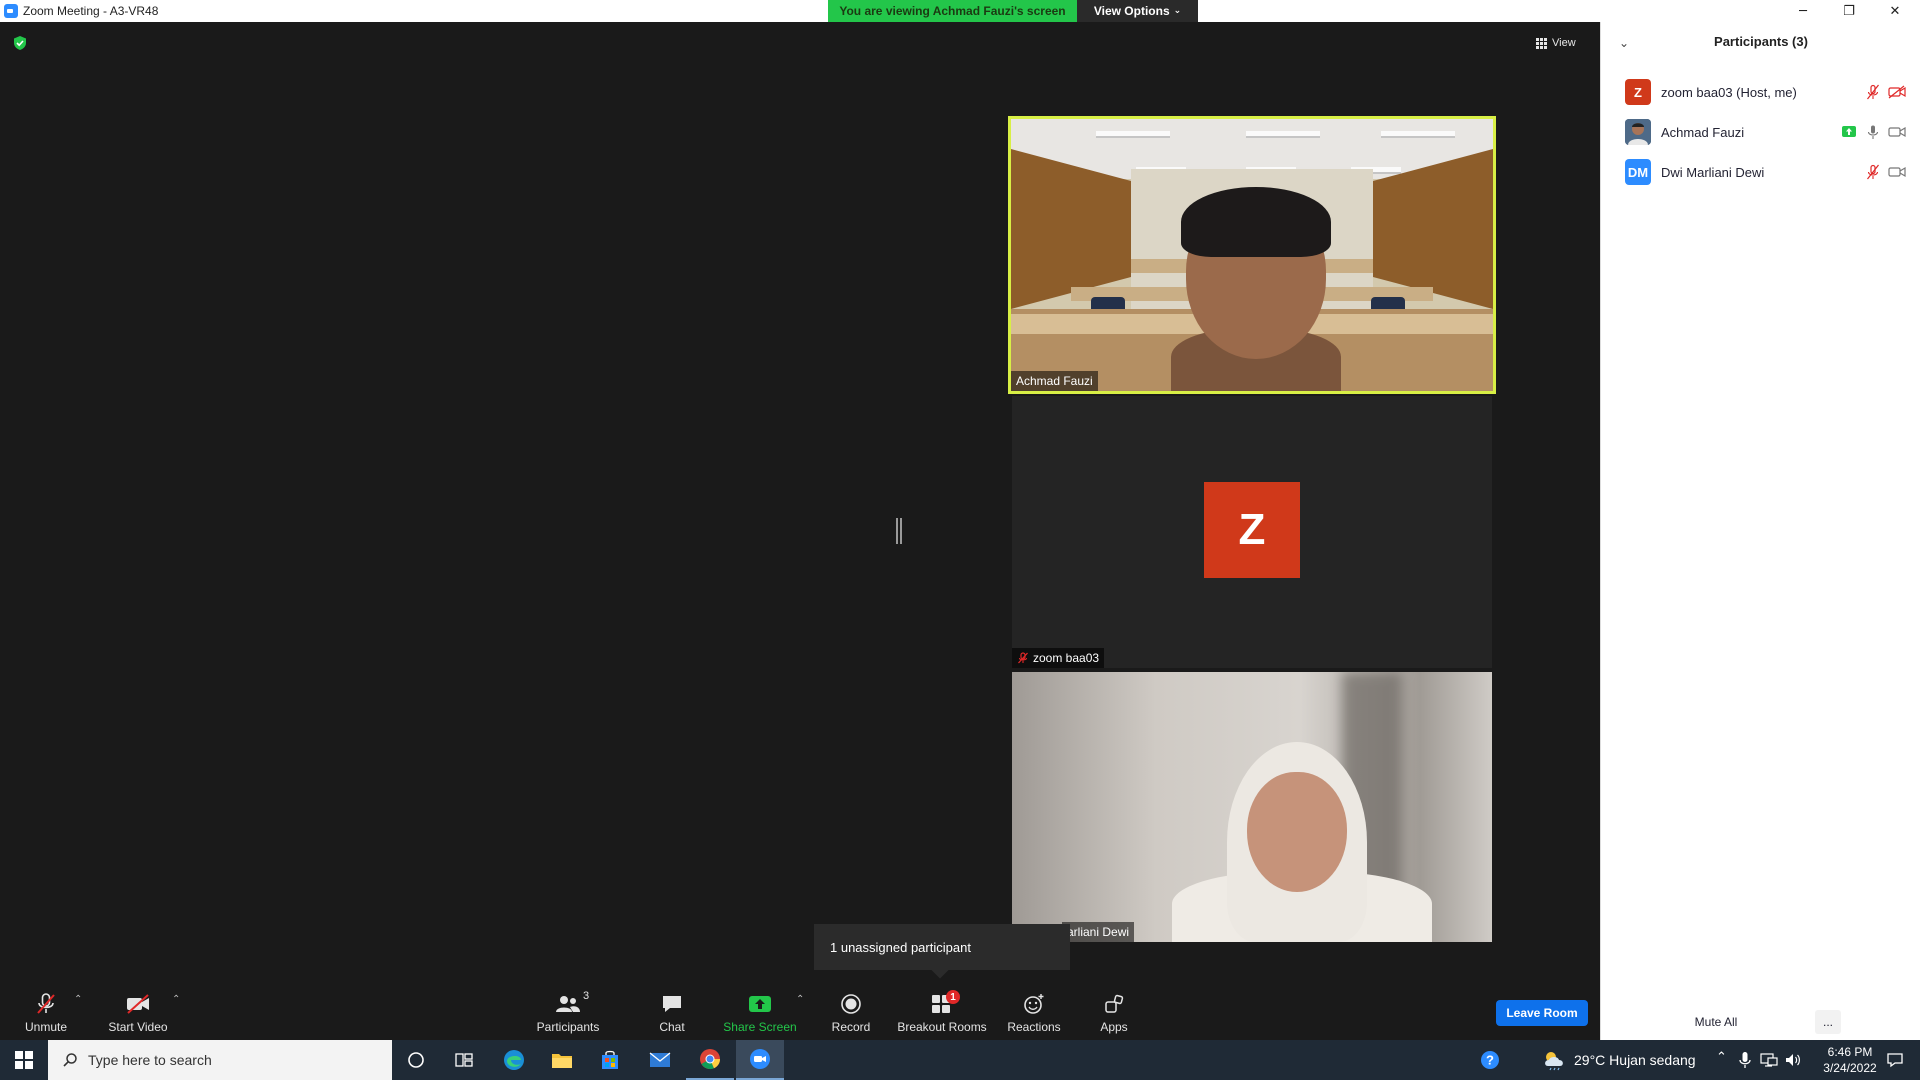  I want to click on cortana-button, so click(416, 1060).